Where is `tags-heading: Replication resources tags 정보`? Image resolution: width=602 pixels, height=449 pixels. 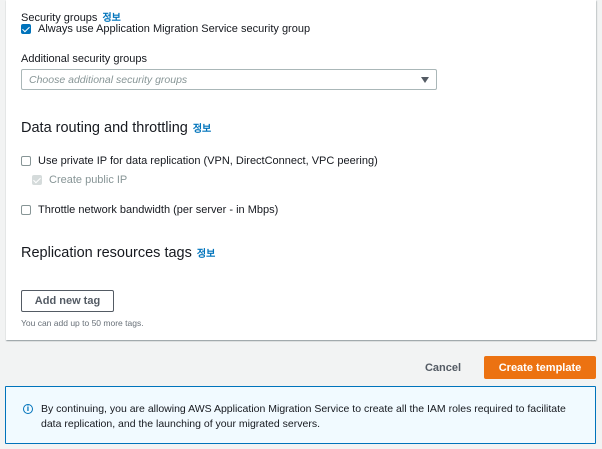 tags-heading: Replication resources tags 정보 is located at coordinates (118, 253).